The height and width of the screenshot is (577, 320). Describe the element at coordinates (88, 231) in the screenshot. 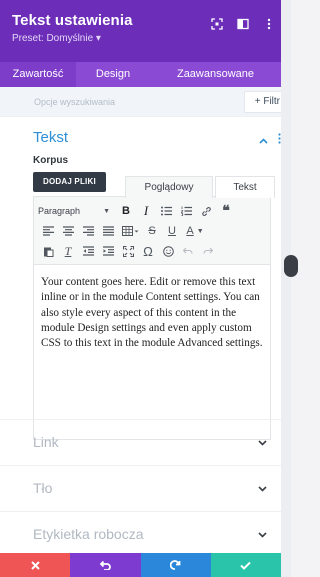

I see `align-right-icon` at that location.